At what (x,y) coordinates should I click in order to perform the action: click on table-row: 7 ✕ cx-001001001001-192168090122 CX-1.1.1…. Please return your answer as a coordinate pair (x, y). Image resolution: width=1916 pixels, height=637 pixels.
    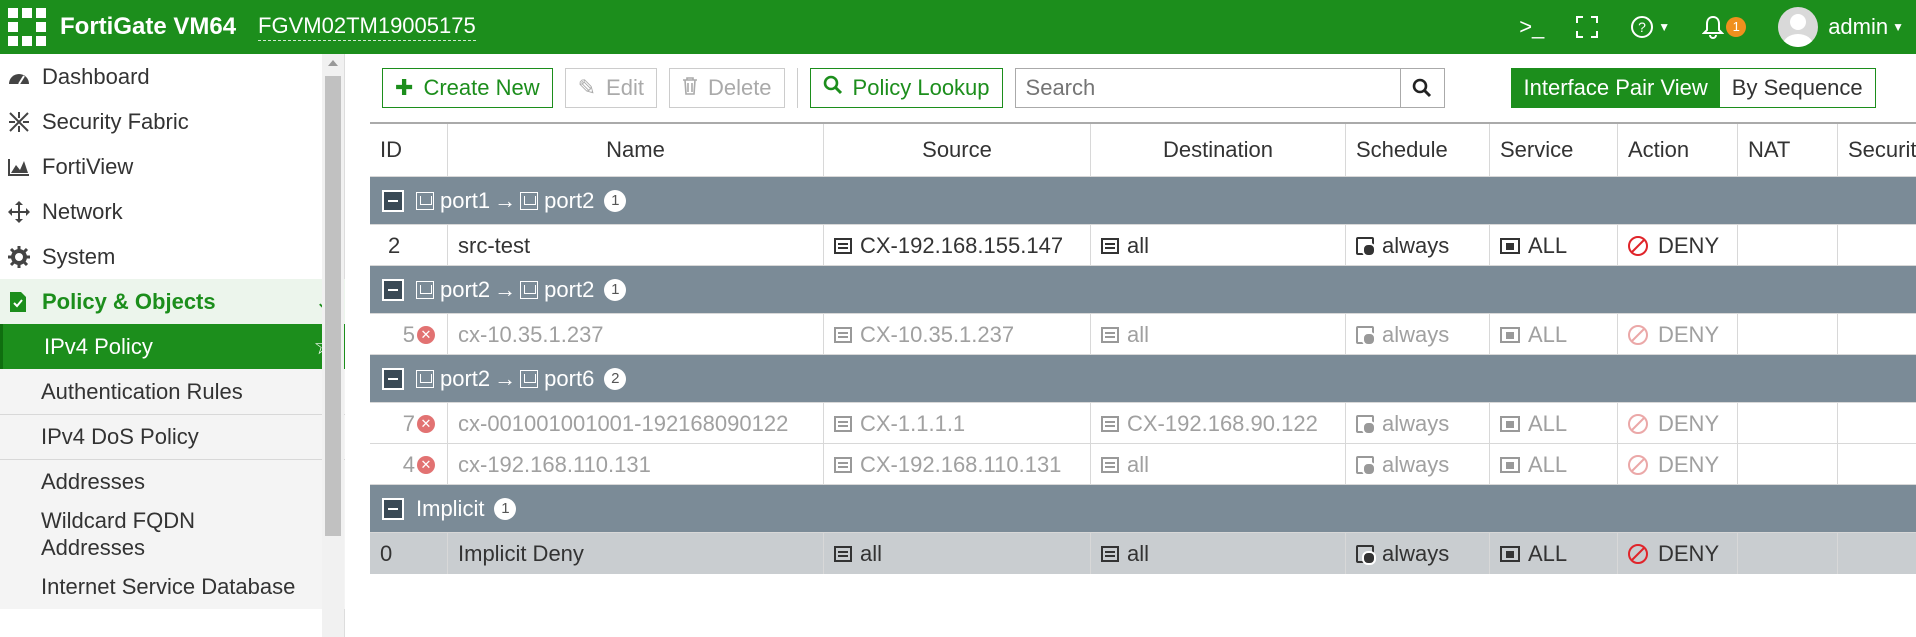
    Looking at the image, I should click on (1143, 423).